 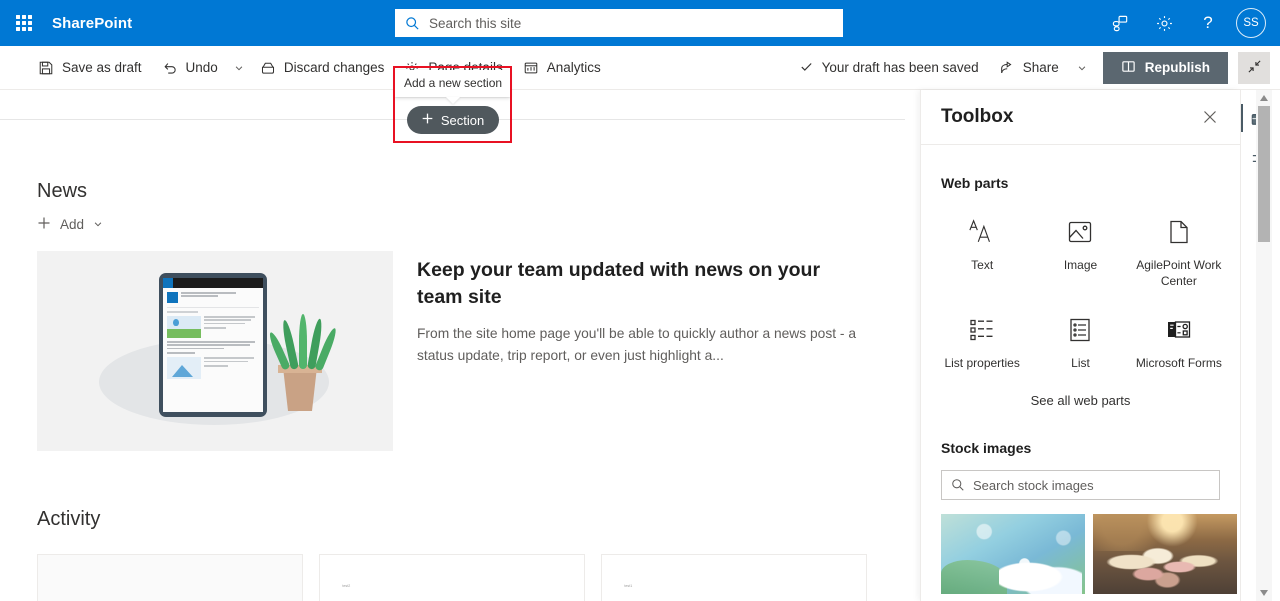 I want to click on suite-bar: SharePoint Search this site ? SS, so click(x=640, y=23).